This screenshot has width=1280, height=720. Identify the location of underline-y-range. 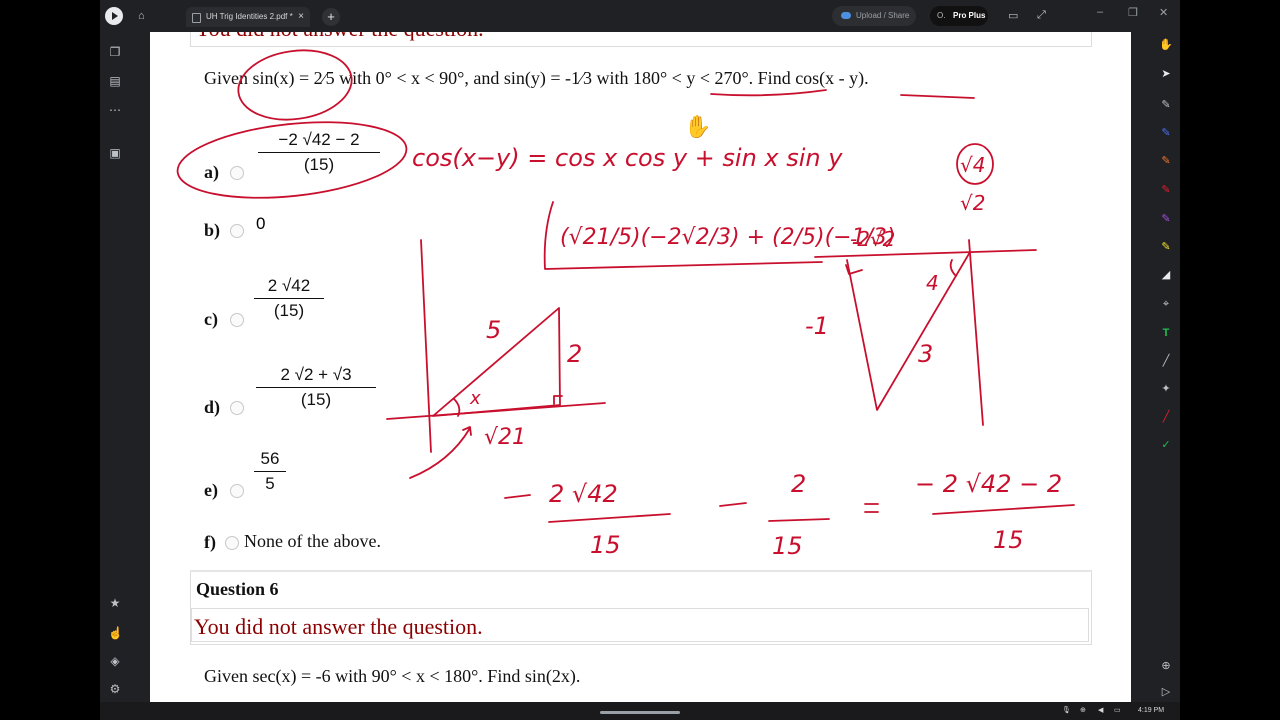
(768, 93).